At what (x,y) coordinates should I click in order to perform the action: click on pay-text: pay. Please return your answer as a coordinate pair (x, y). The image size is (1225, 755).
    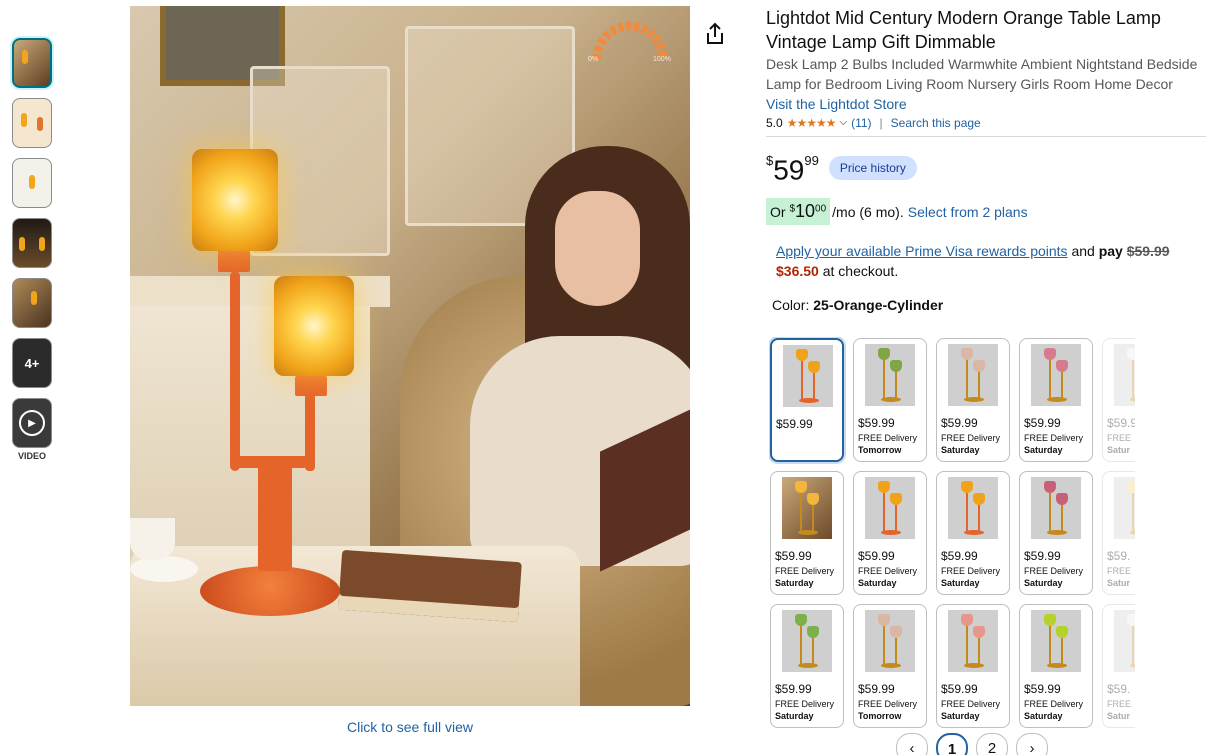
    Looking at the image, I should click on (1110, 251).